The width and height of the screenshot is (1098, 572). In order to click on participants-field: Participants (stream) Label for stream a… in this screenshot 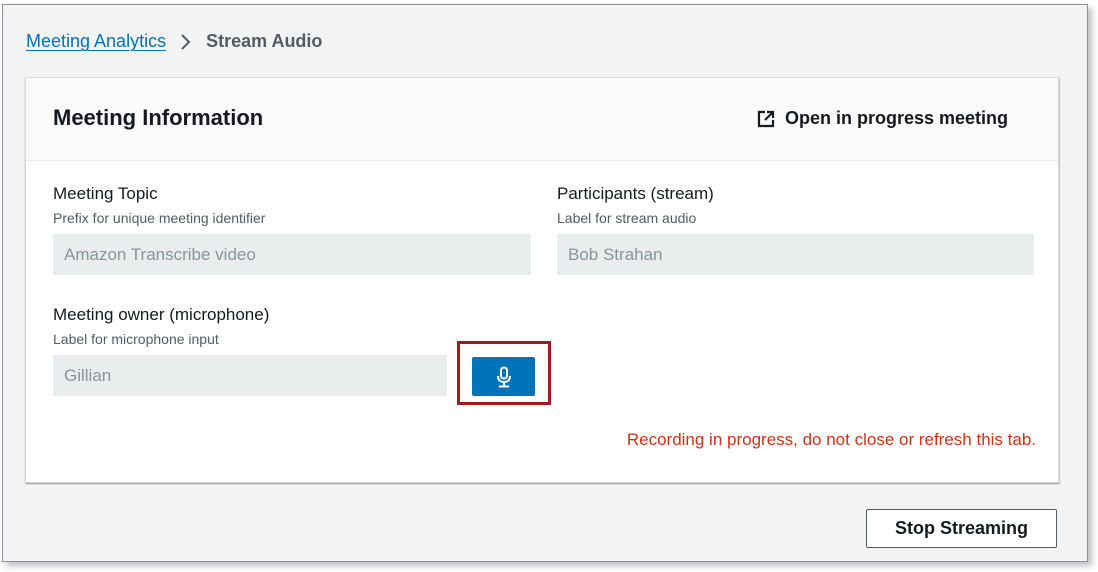, I will do `click(795, 229)`.